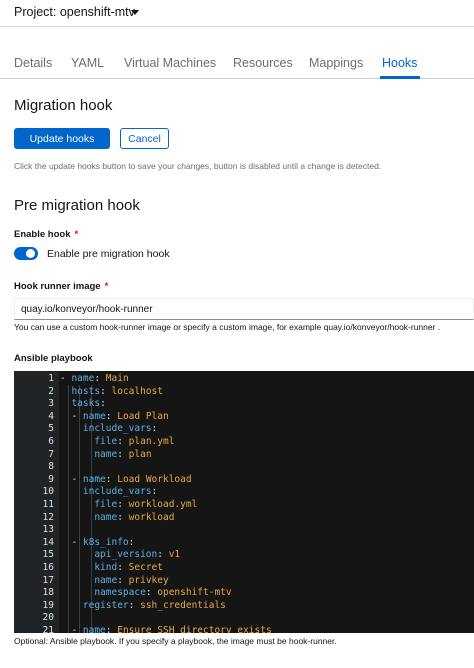  I want to click on code-text: - name: Load Workload, so click(126, 479).